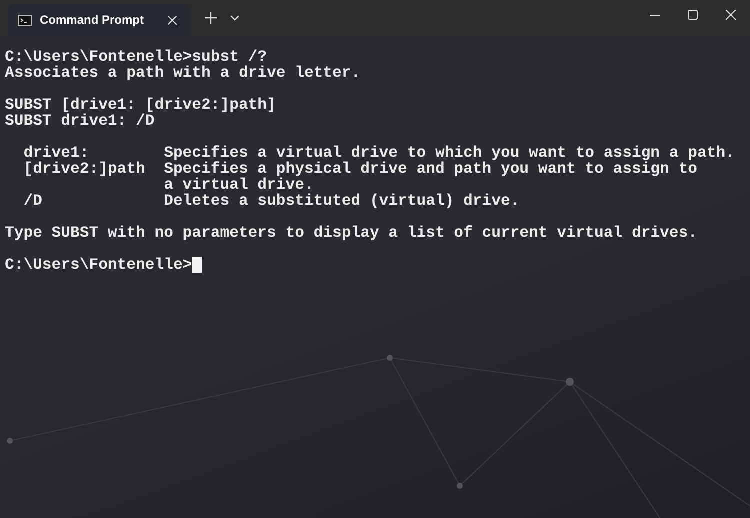  I want to click on minimize-icon, so click(655, 15).